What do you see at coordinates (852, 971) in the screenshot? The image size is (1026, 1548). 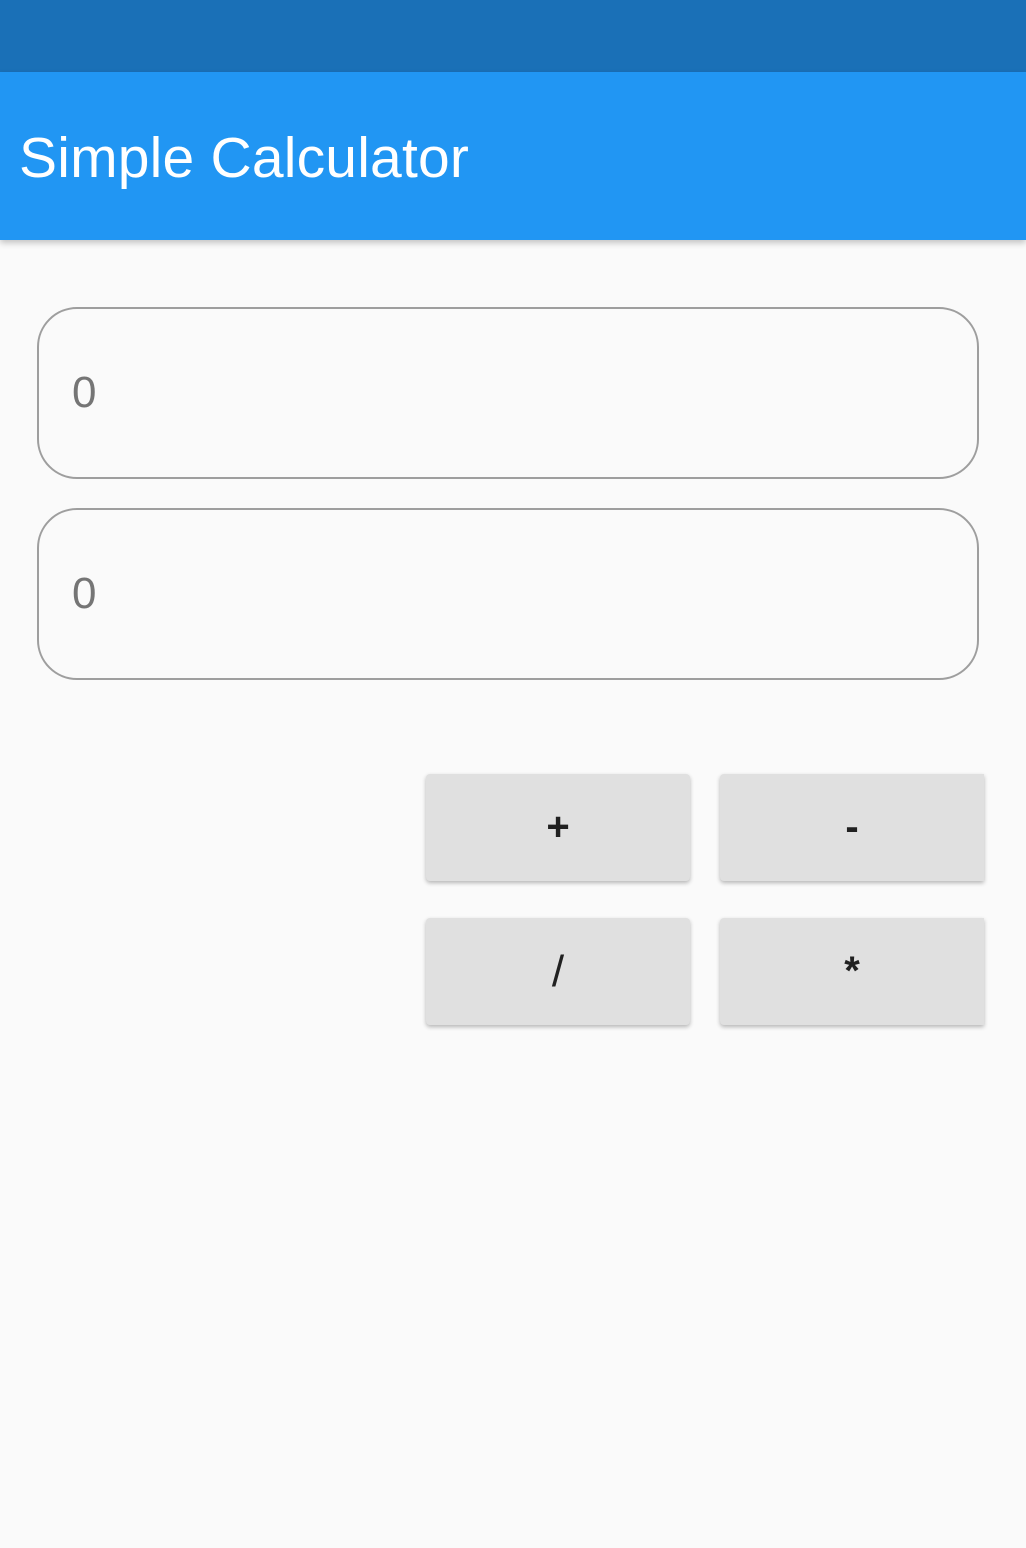 I see `multiply-button: *` at bounding box center [852, 971].